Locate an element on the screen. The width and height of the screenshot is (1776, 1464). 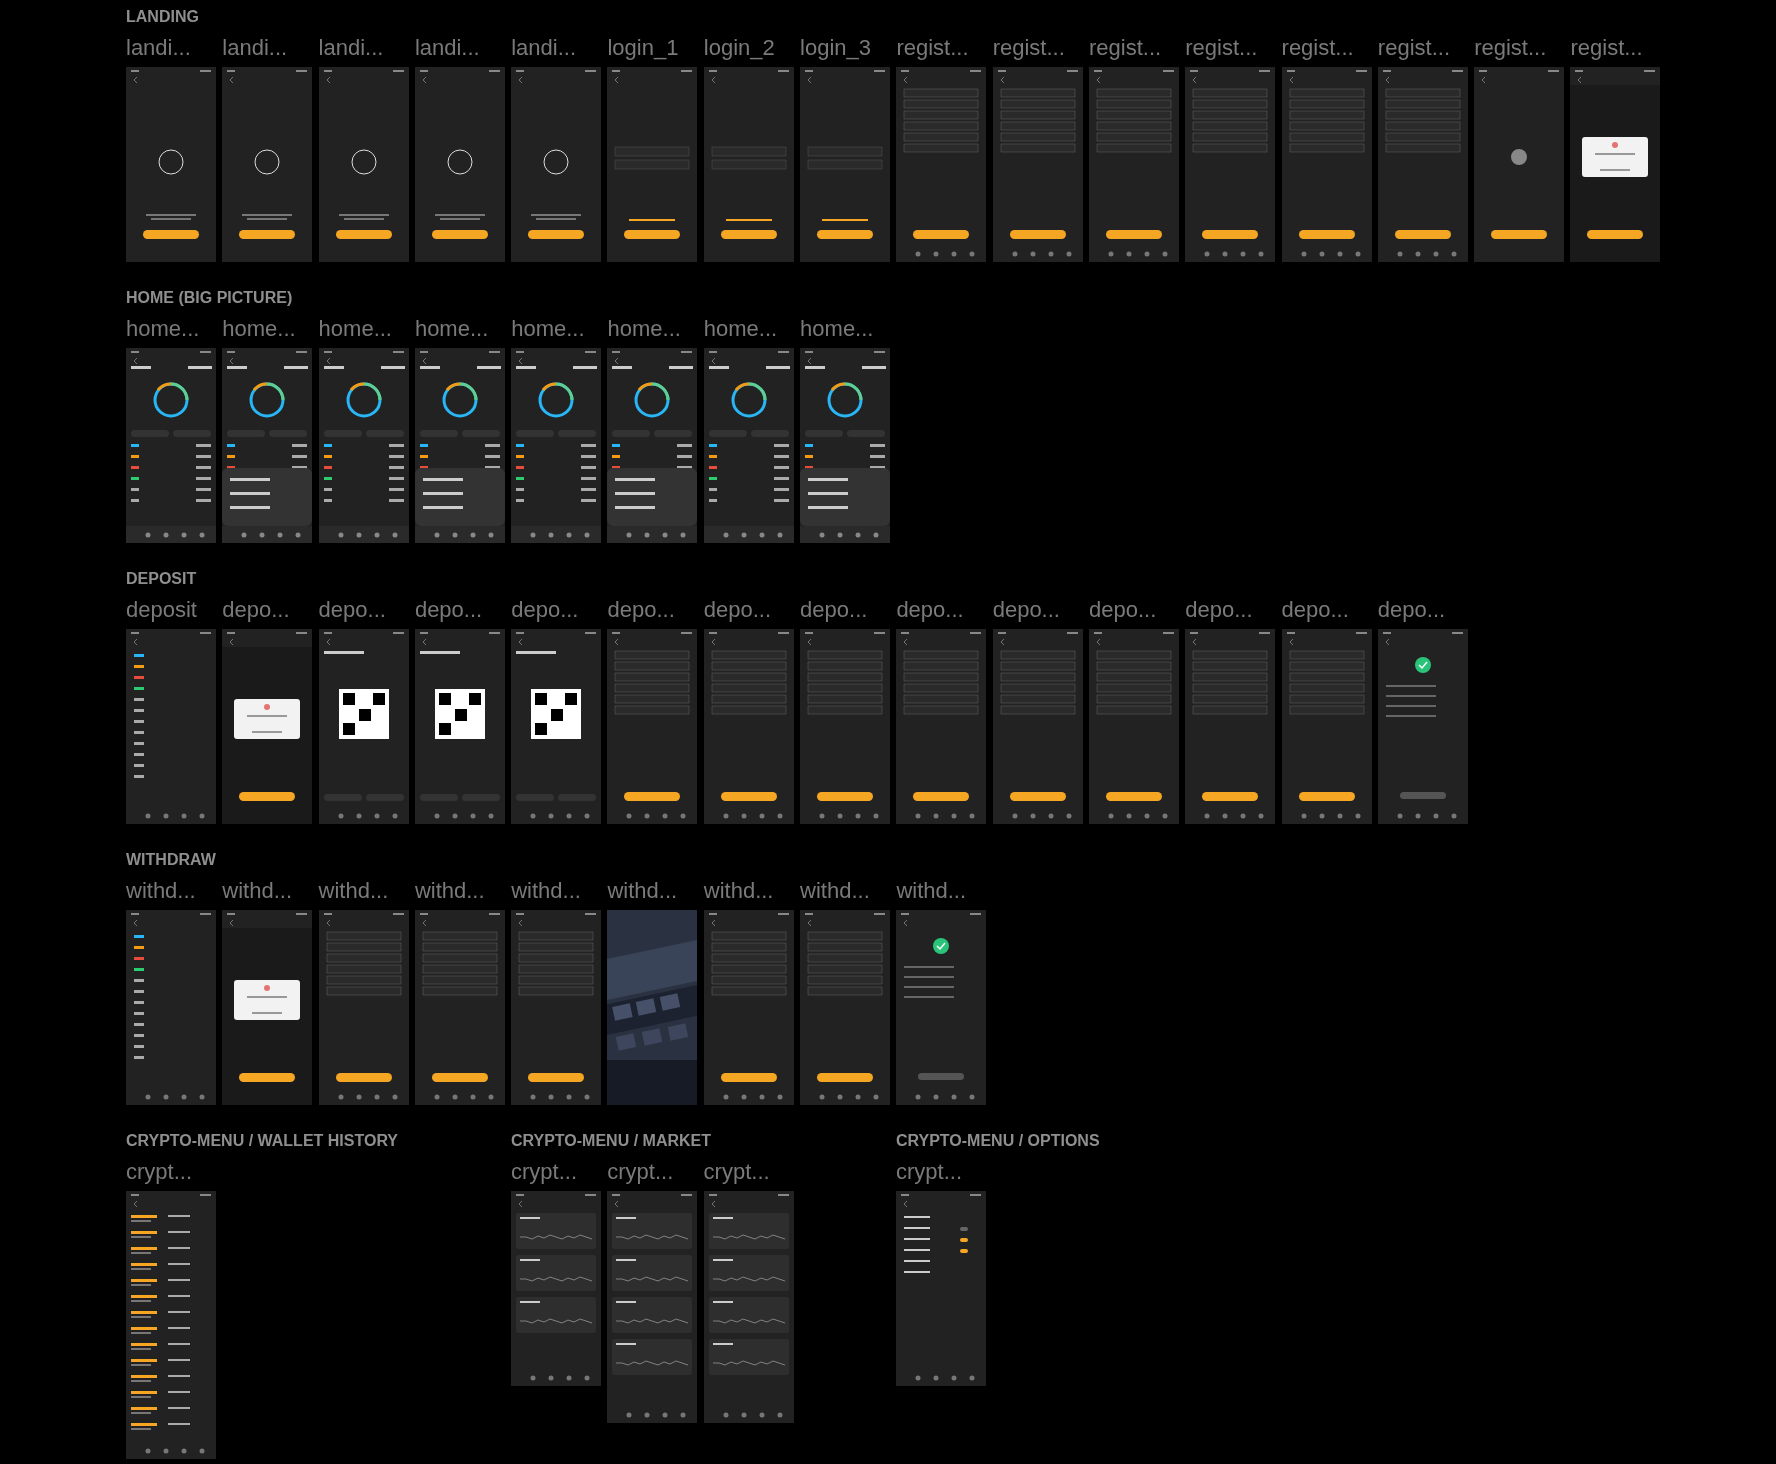
frame-label: deposit is located at coordinates (162, 610).